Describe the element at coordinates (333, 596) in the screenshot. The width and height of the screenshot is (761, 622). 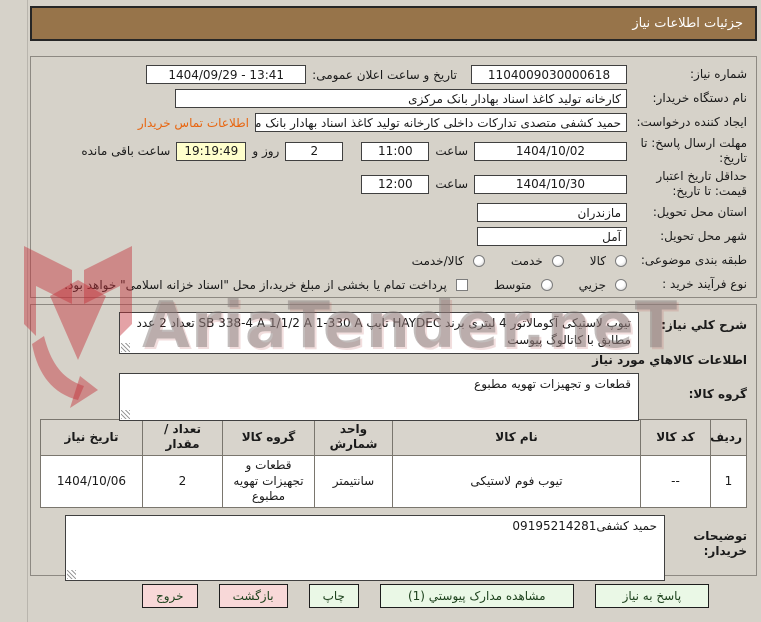
I see `print-button: چاپ` at that location.